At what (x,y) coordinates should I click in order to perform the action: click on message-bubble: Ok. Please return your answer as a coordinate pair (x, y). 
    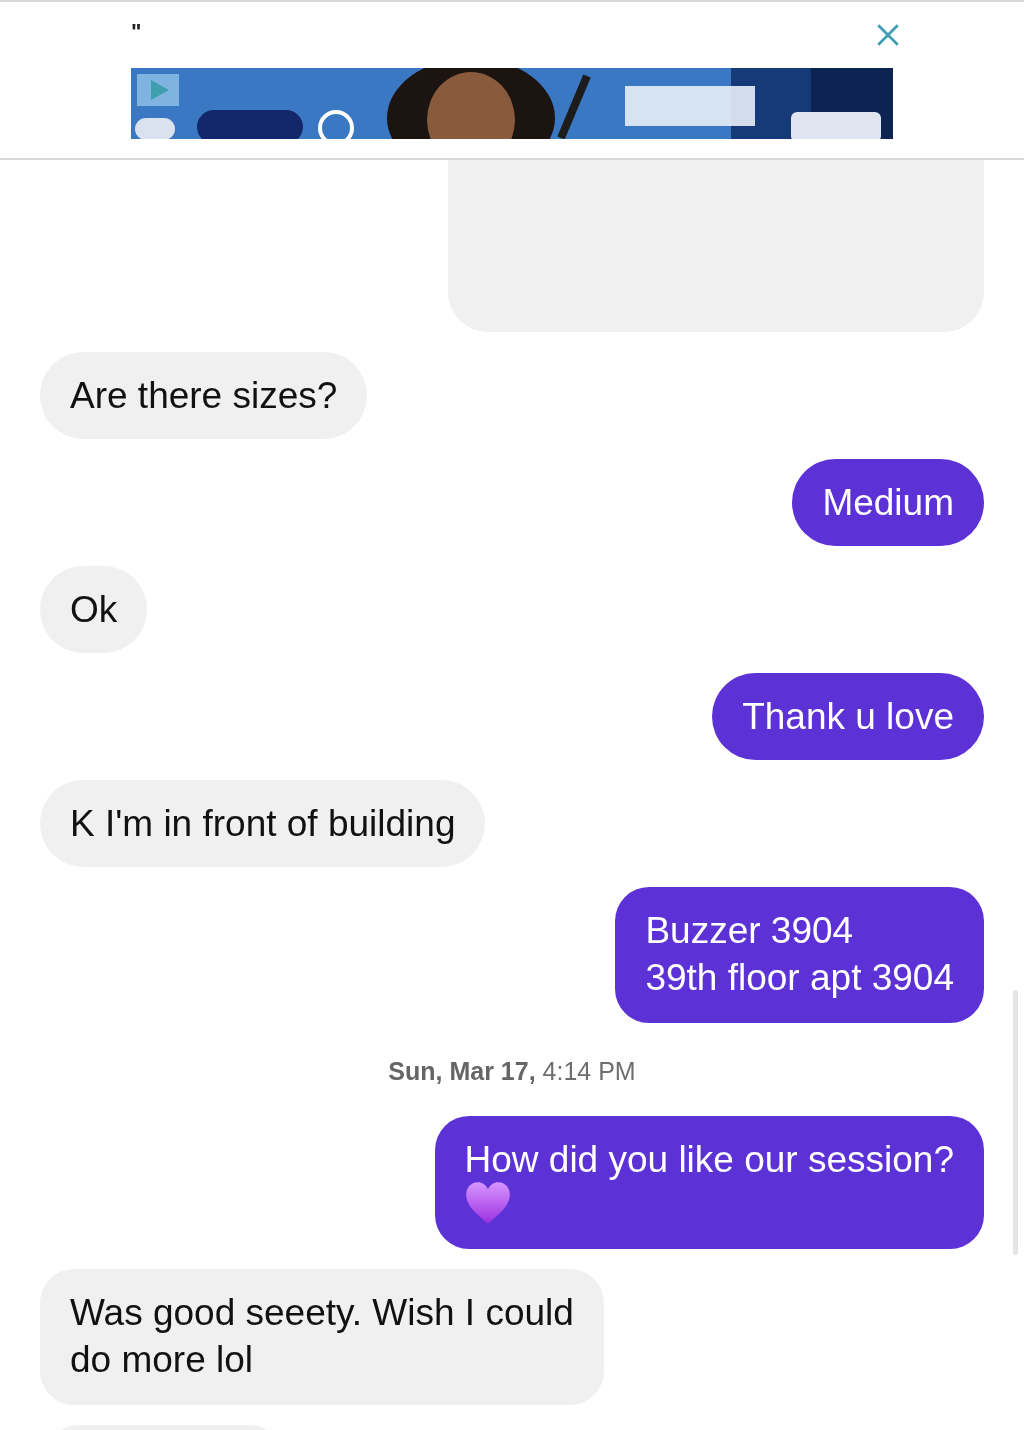
    Looking at the image, I should click on (94, 609).